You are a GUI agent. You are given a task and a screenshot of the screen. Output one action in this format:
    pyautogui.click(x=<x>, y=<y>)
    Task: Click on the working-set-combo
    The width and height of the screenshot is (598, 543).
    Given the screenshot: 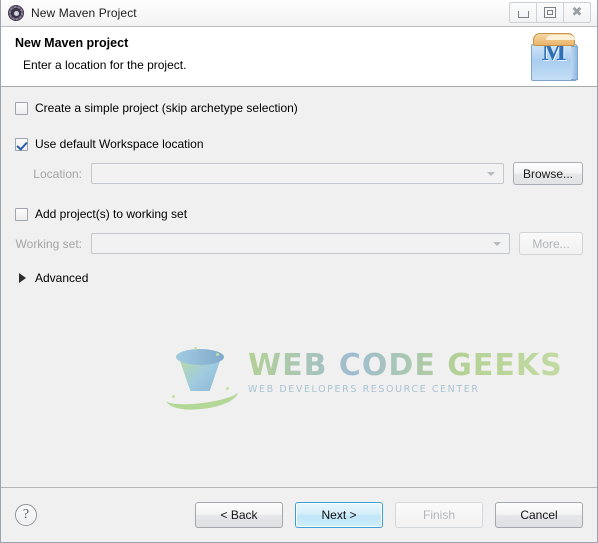 What is the action you would take?
    pyautogui.click(x=300, y=243)
    